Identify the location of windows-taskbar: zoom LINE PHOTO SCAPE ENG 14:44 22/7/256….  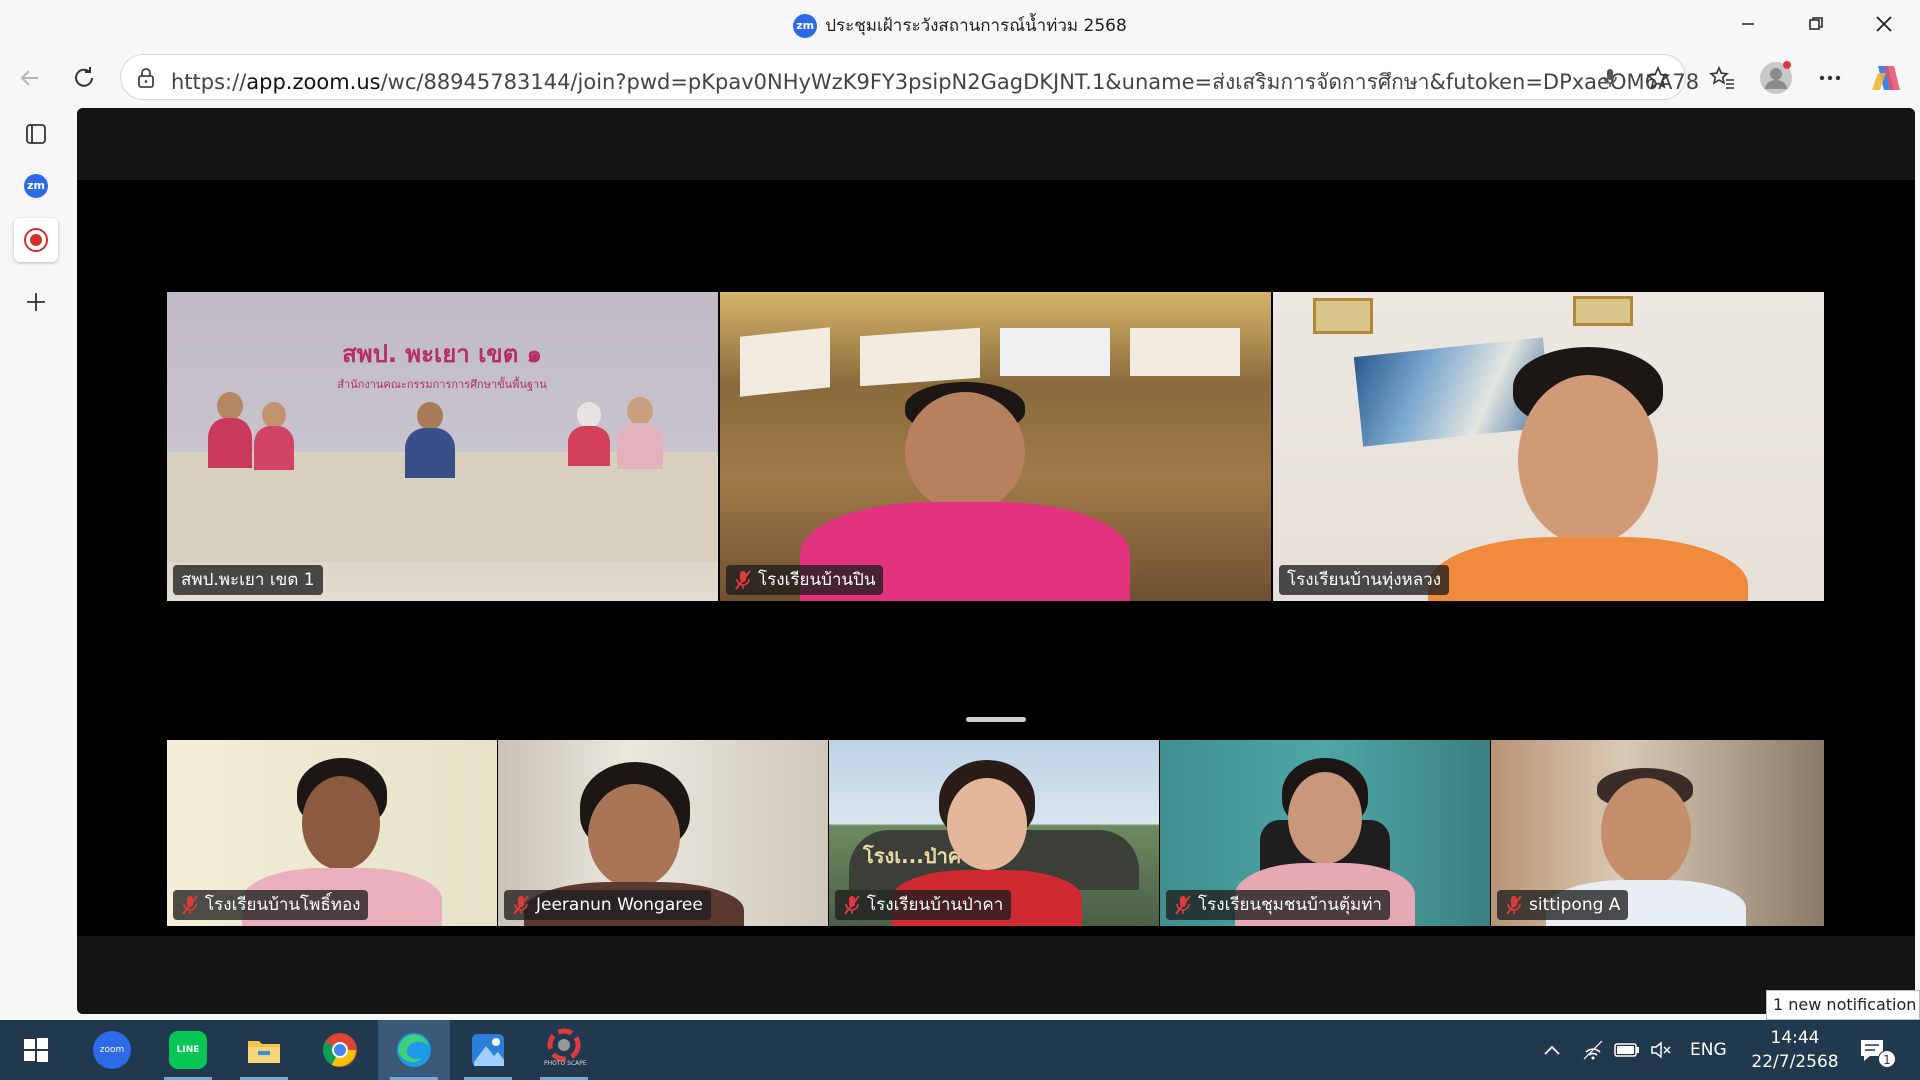
(960, 1050).